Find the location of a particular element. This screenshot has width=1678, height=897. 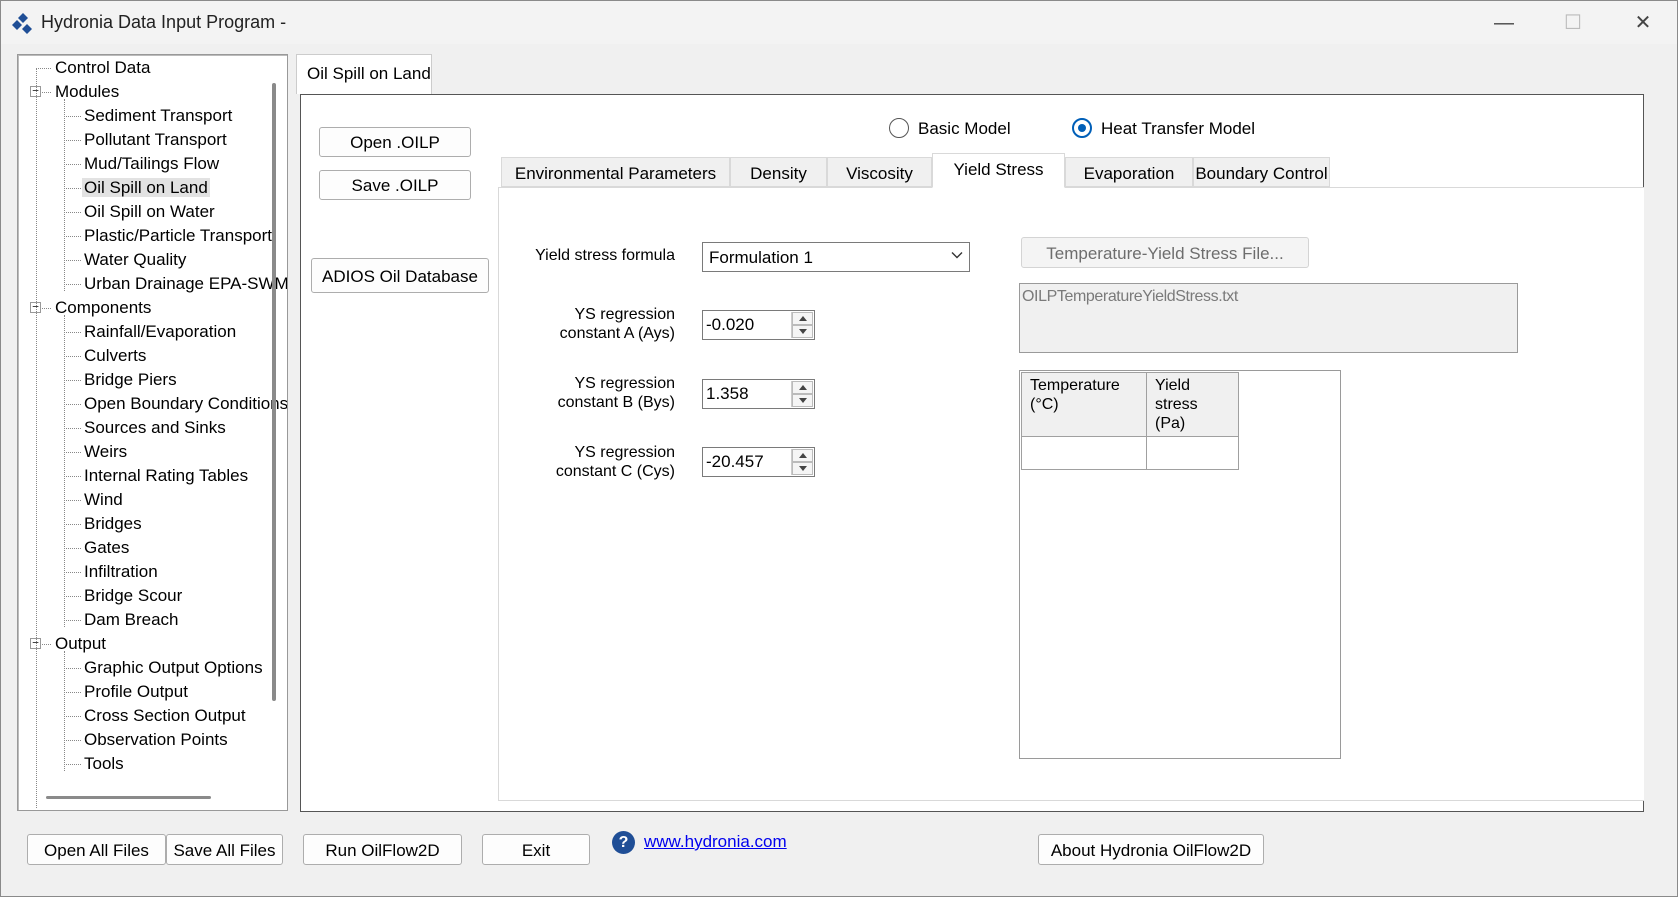

tab-environmental-parameters: Environmental Parameters is located at coordinates (615, 172).